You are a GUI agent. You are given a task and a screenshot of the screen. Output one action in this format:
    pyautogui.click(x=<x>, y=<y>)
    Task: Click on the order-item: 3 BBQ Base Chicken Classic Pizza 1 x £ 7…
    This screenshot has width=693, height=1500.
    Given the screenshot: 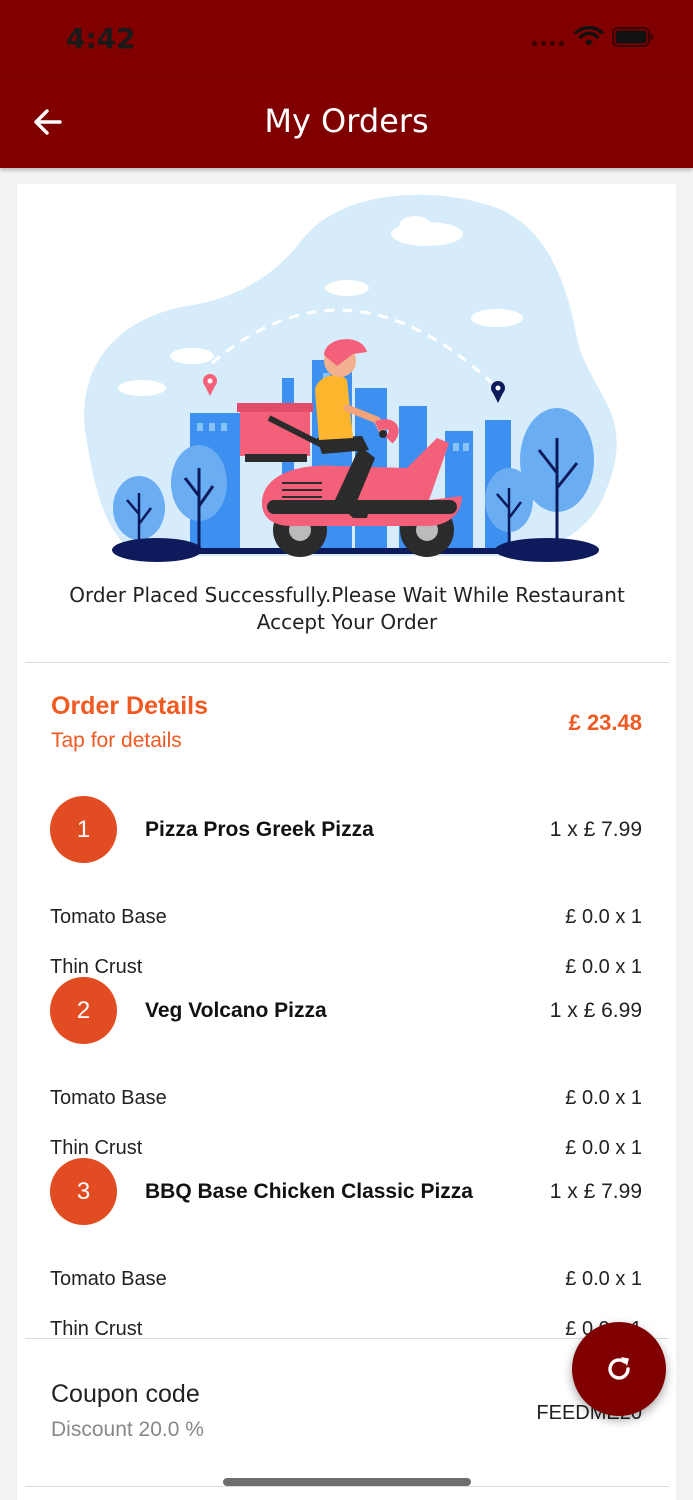 What is the action you would take?
    pyautogui.click(x=346, y=1244)
    